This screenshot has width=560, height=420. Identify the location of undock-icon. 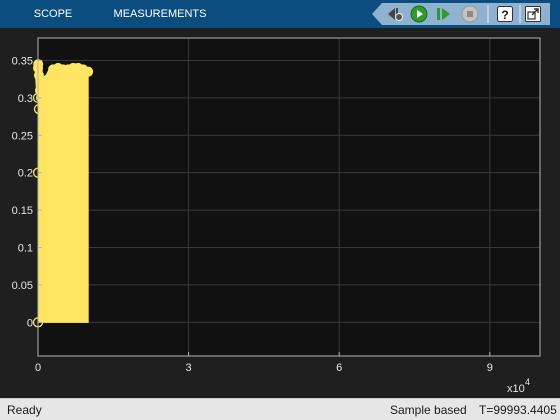
(533, 14).